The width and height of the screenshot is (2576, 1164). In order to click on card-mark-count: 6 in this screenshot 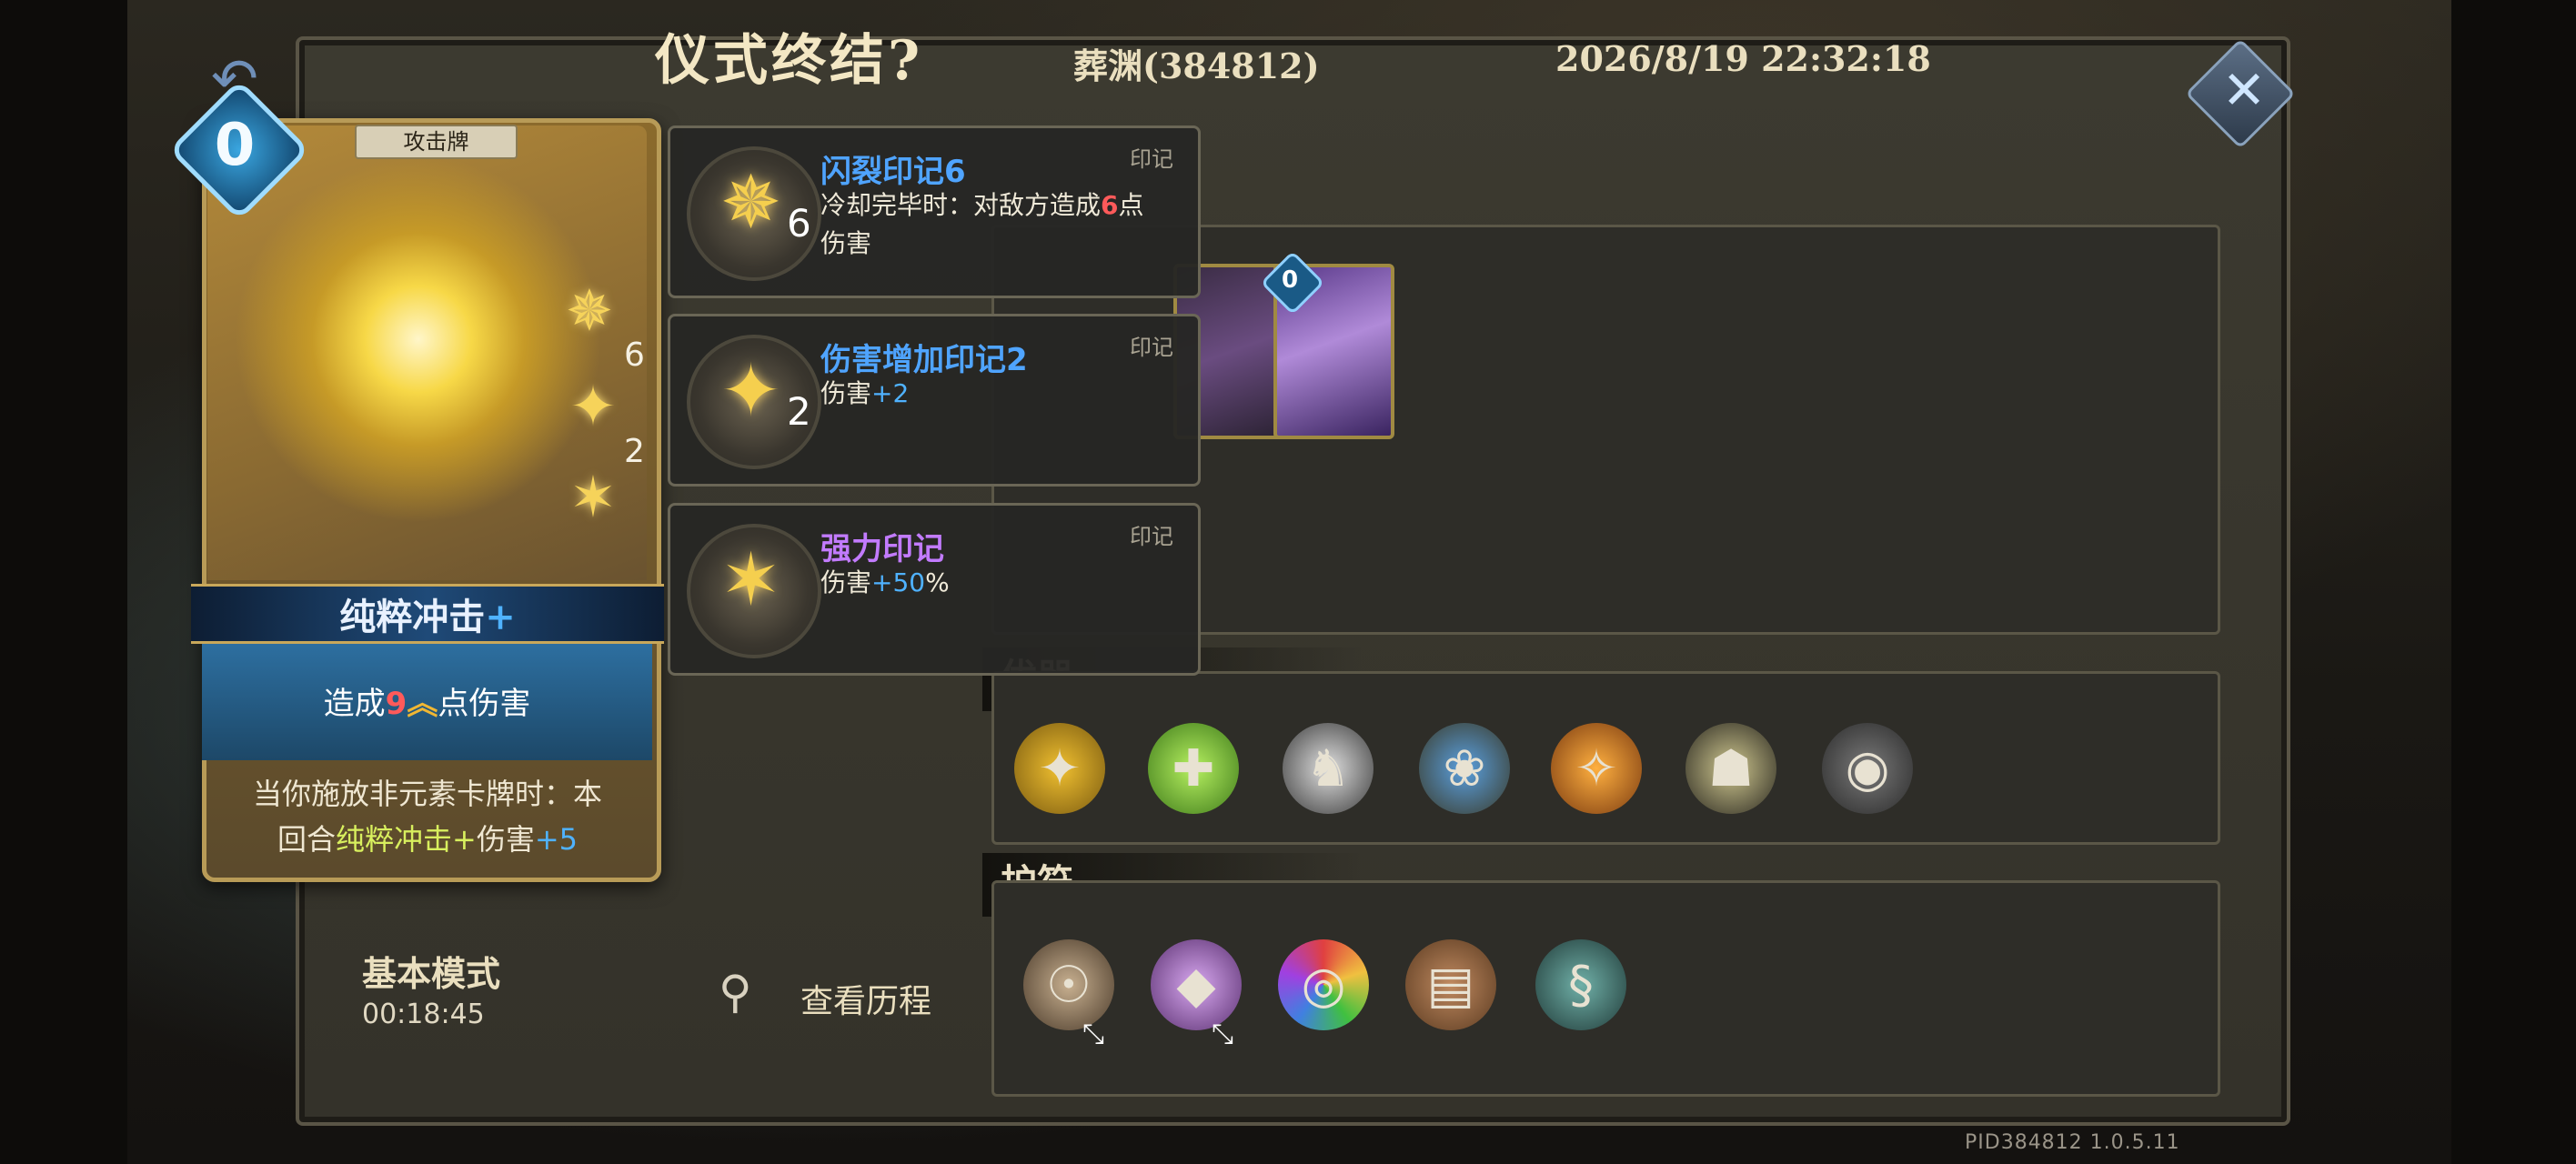, I will do `click(634, 355)`.